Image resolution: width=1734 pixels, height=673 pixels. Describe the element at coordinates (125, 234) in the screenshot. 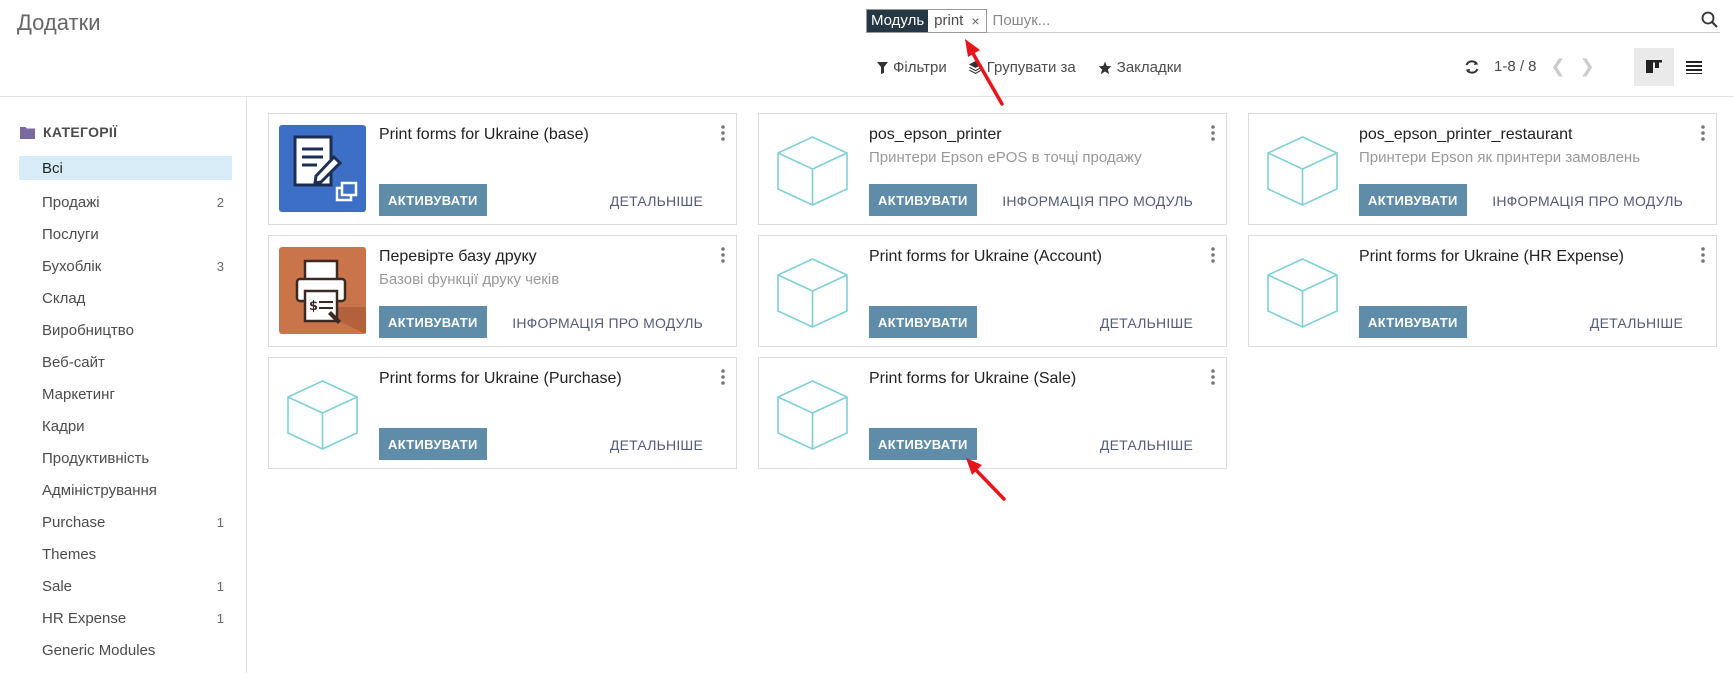

I see `category-item-services: Послуги` at that location.